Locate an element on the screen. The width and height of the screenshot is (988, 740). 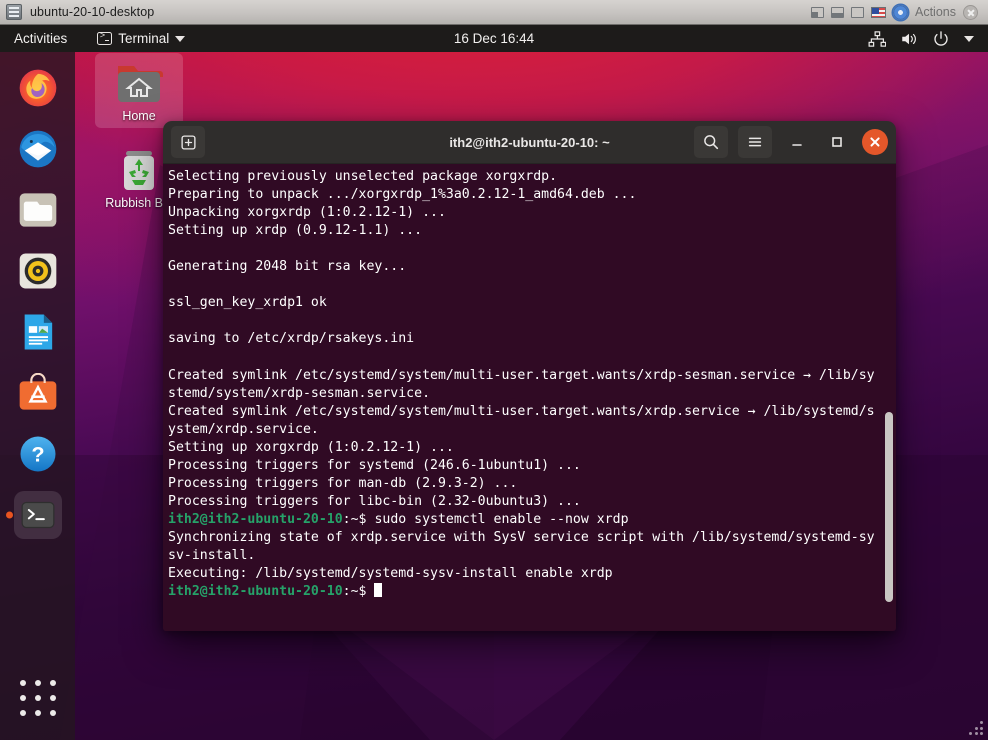
ubuntu-dock: ? is located at coordinates (37, 396).